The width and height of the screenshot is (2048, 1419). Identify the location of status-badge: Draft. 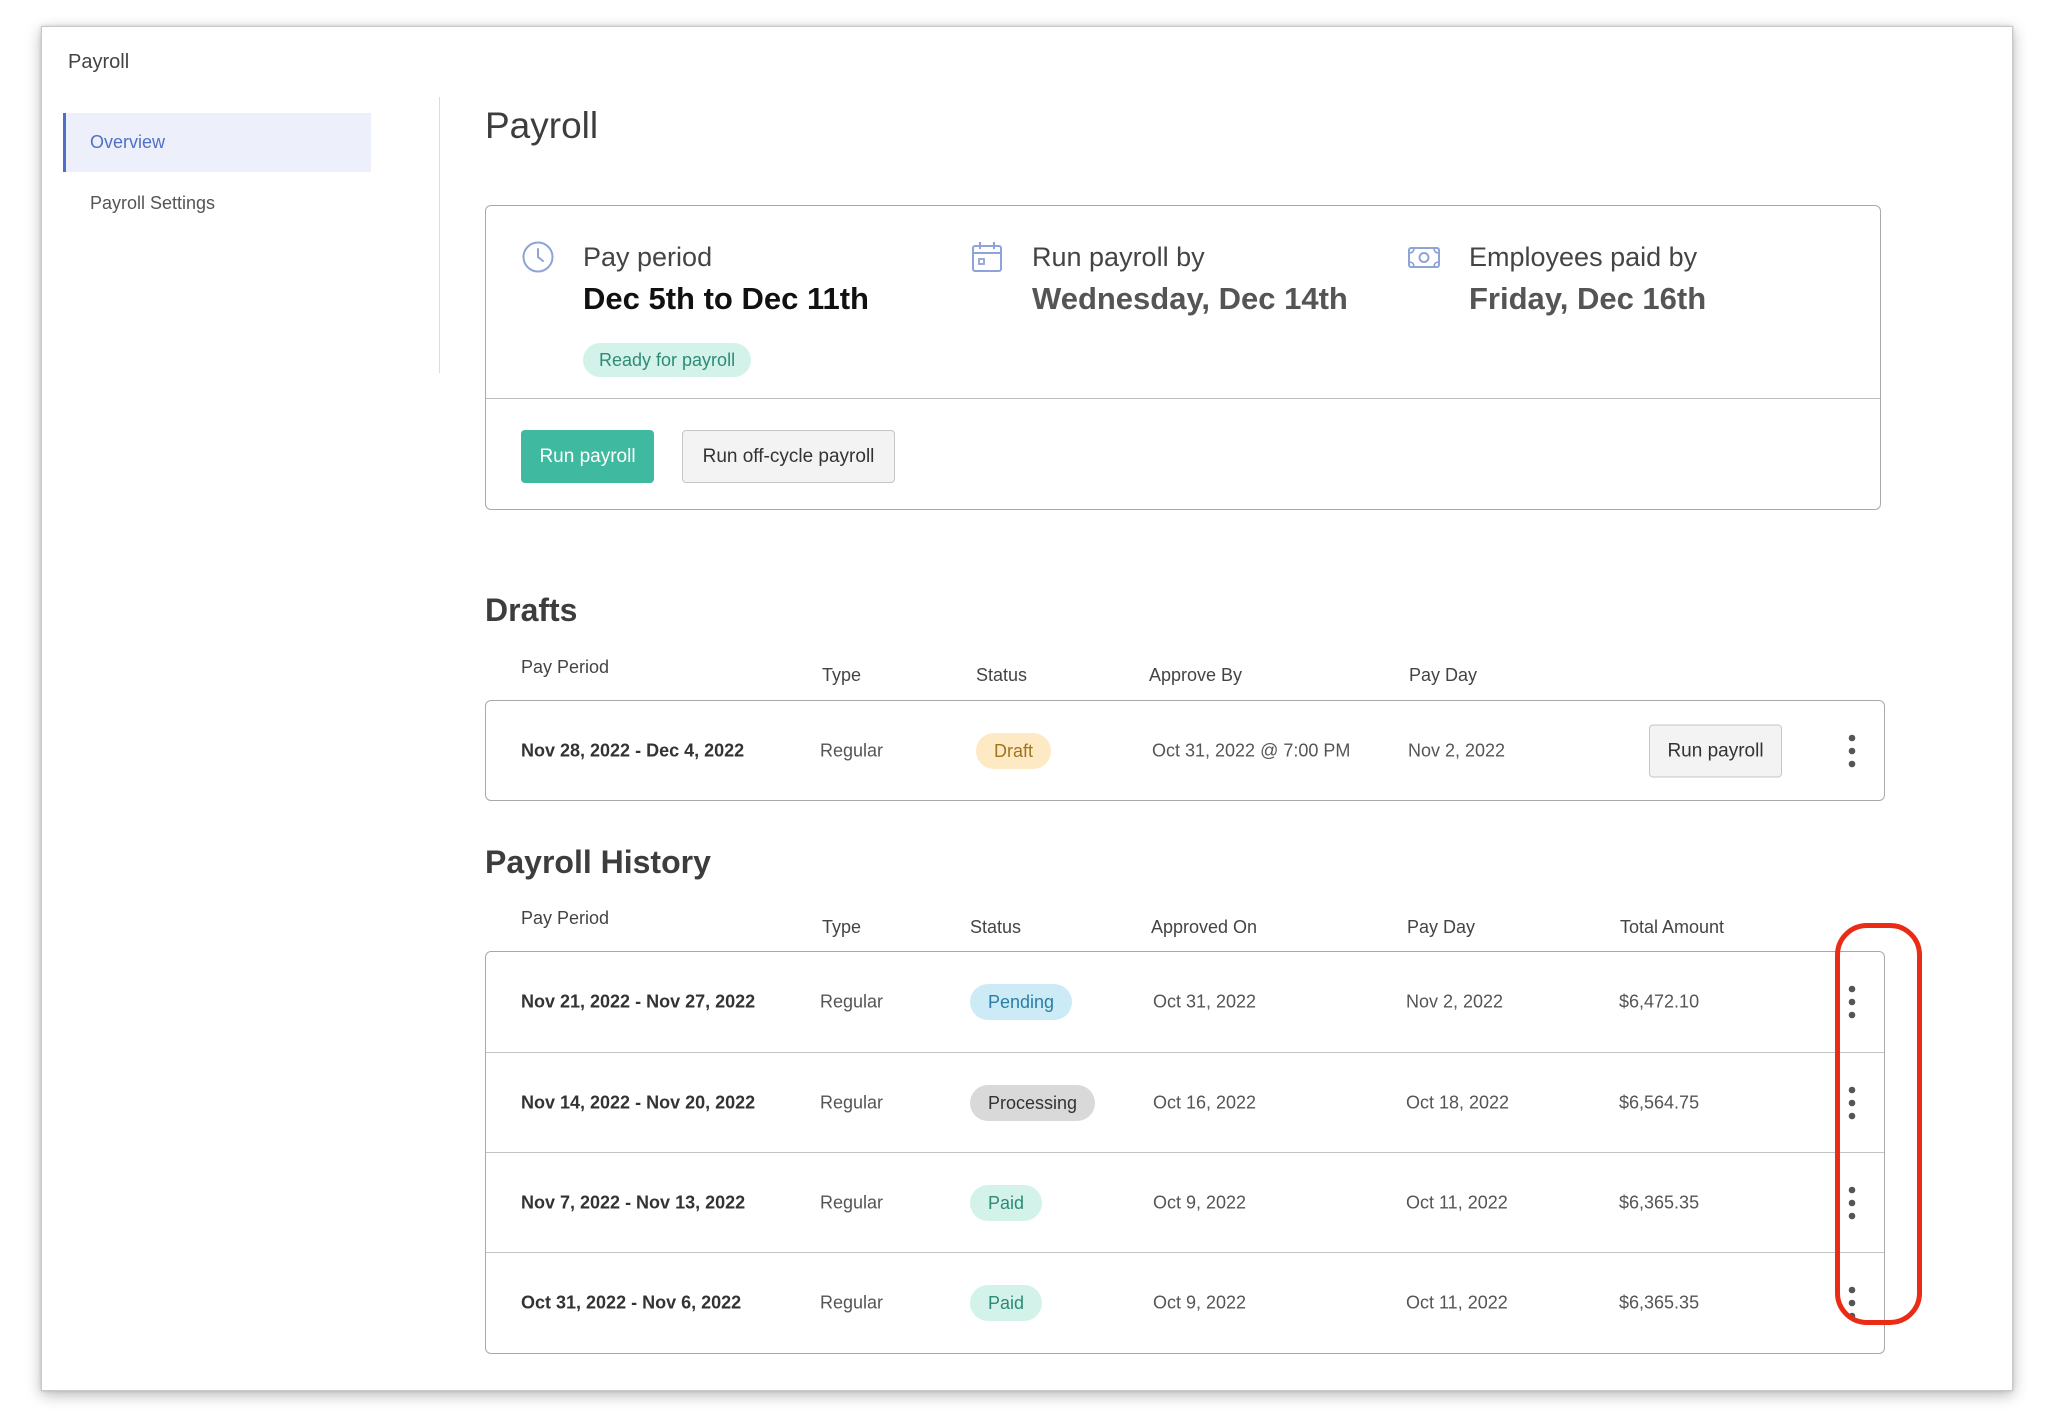
(1014, 751).